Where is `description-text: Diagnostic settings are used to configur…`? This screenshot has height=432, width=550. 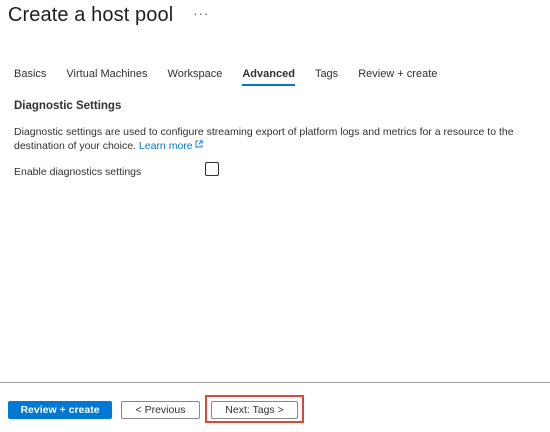
description-text: Diagnostic settings are used to configur… is located at coordinates (264, 139).